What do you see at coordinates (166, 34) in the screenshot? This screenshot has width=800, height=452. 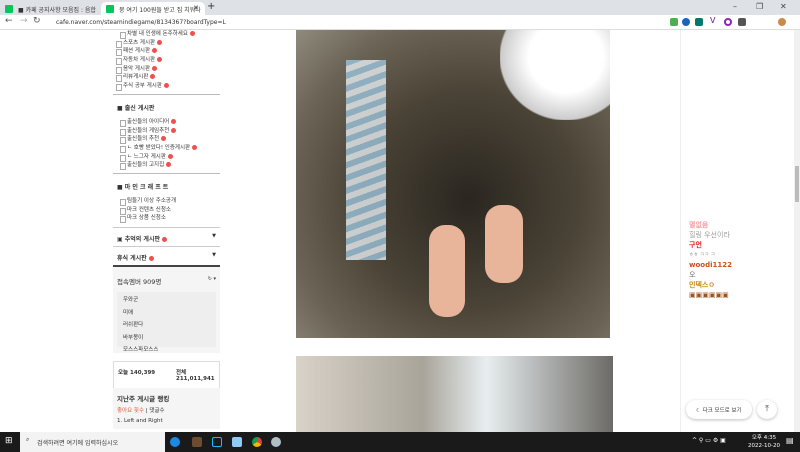 I see `menu-item: 차별 내 인생에 돈주하세요` at bounding box center [166, 34].